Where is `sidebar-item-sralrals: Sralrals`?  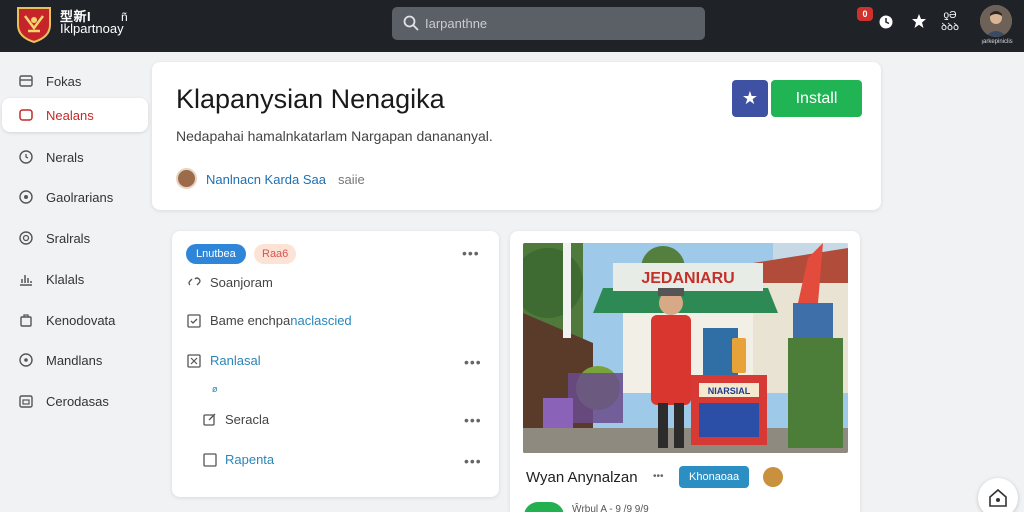 sidebar-item-sralrals: Sralrals is located at coordinates (75, 238).